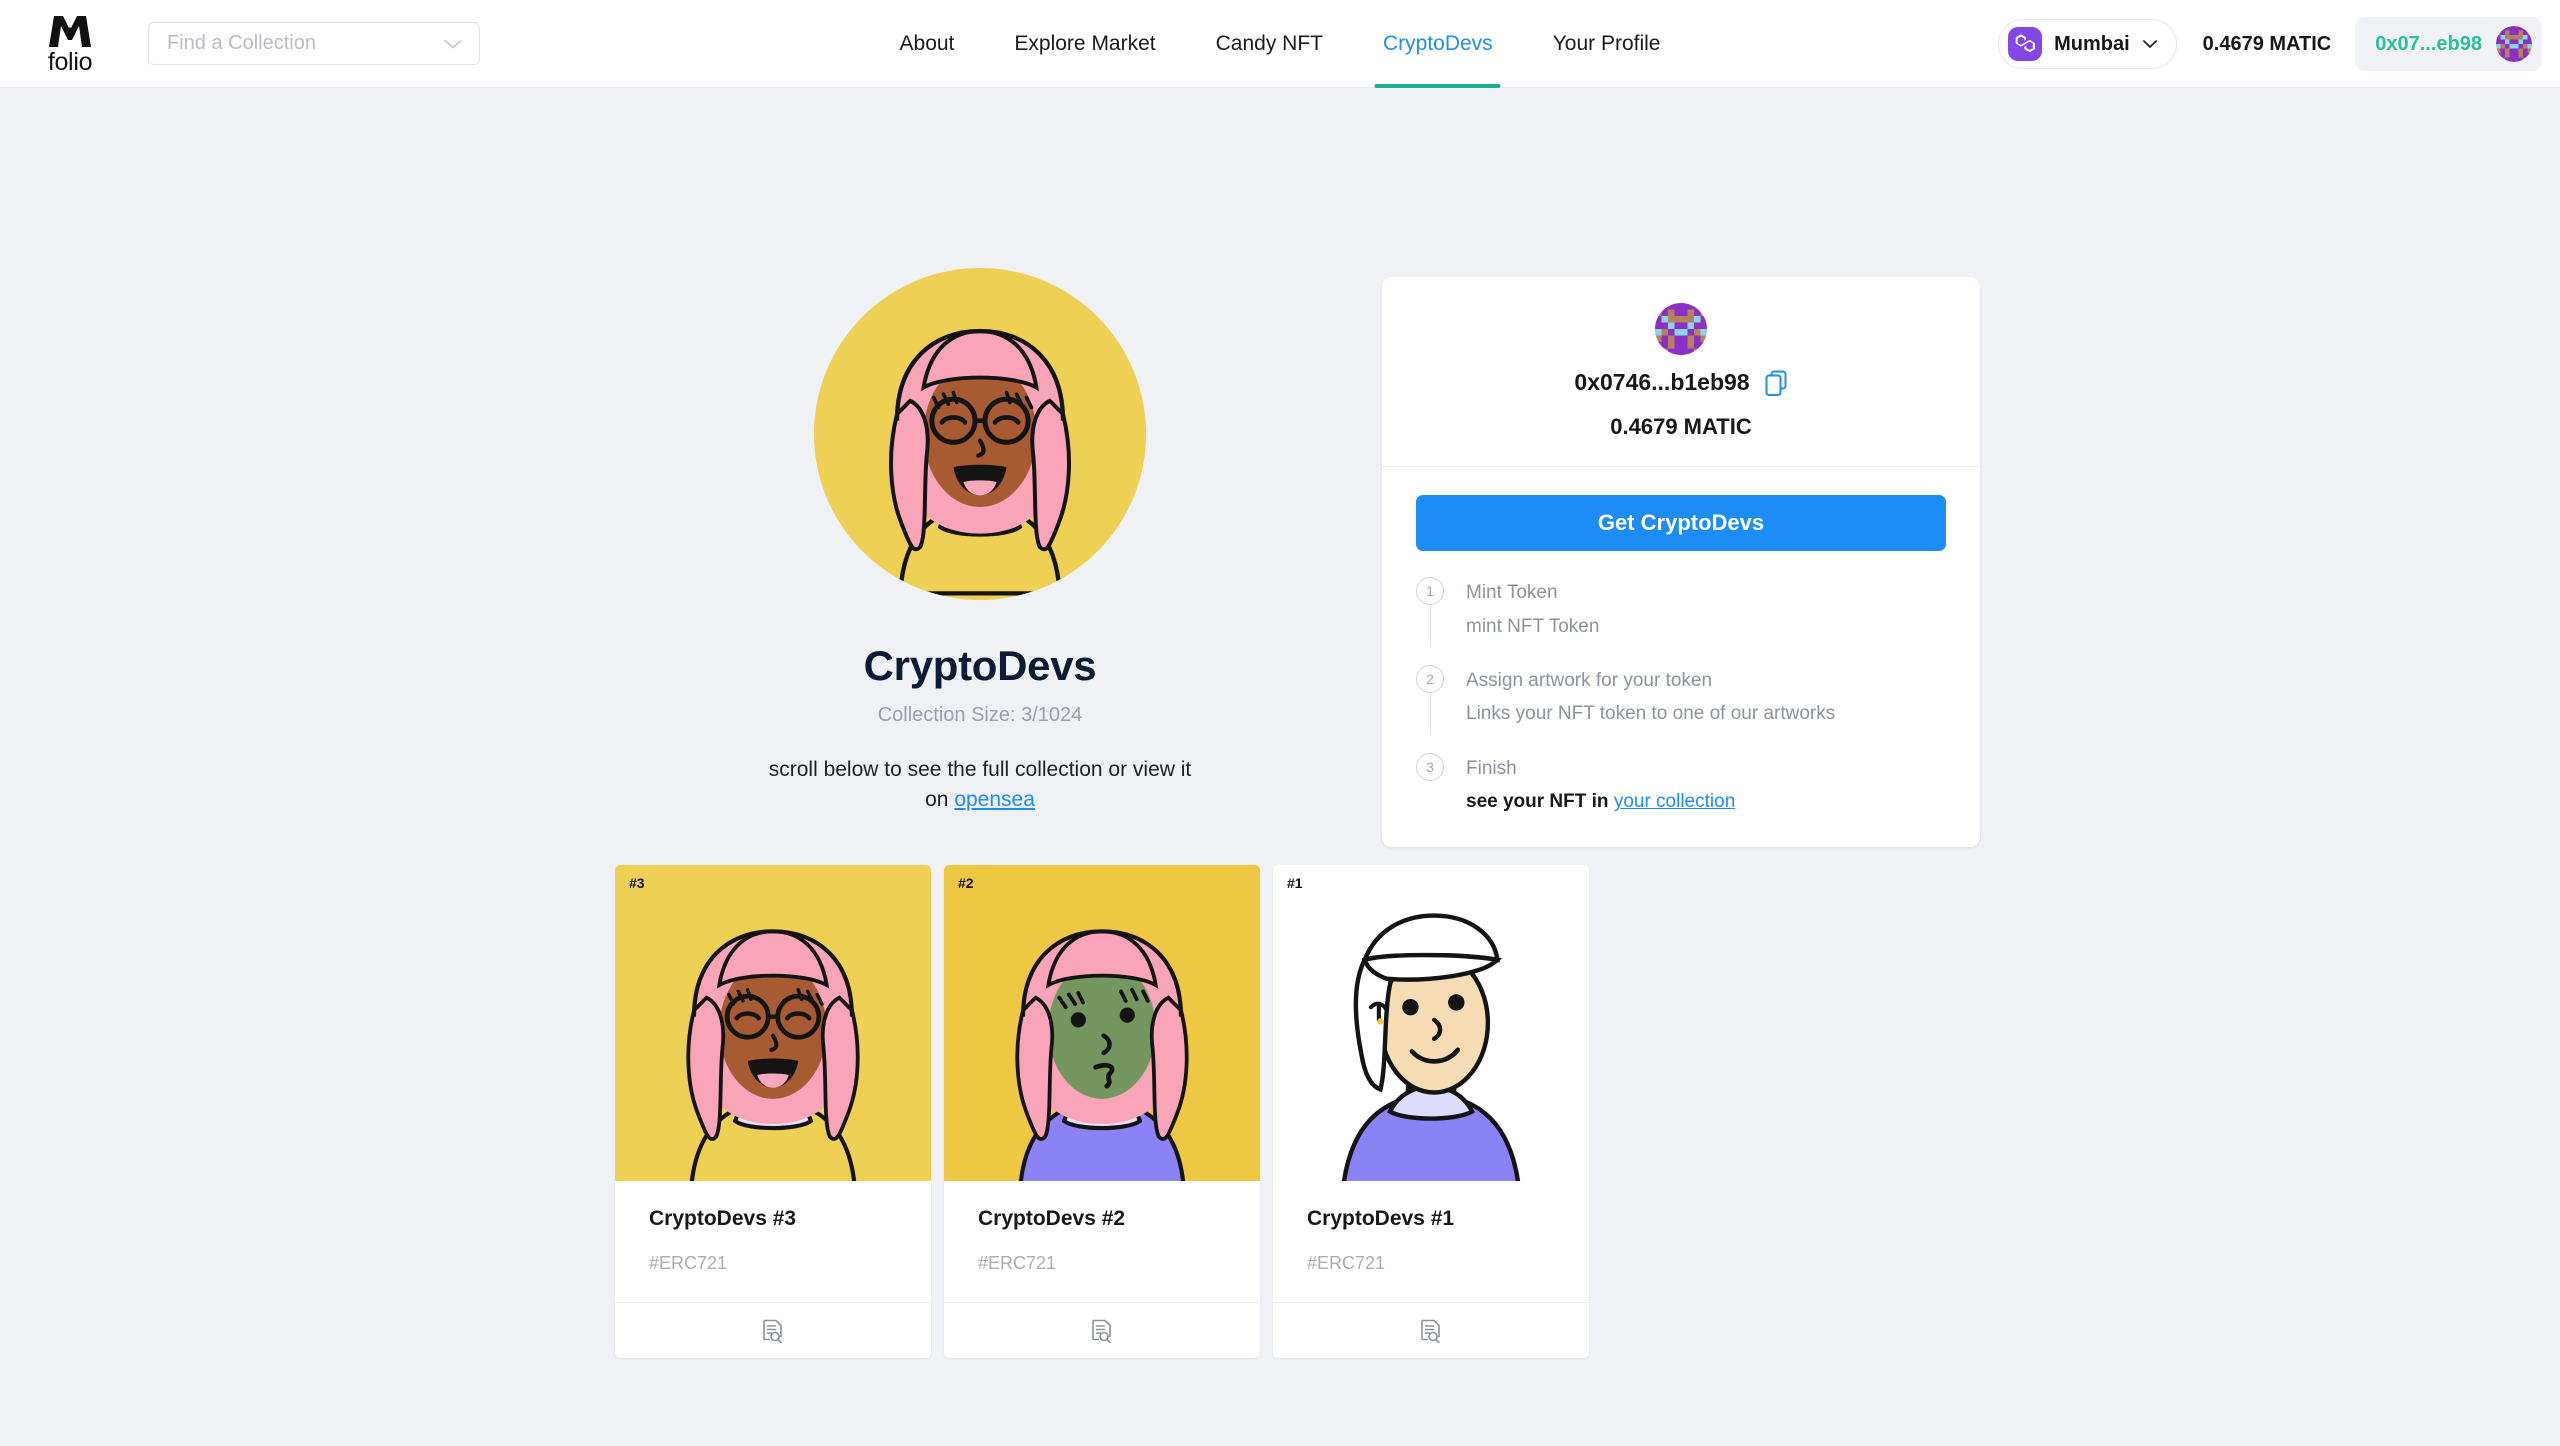  I want to click on nft-token-badge: #1, so click(1295, 883).